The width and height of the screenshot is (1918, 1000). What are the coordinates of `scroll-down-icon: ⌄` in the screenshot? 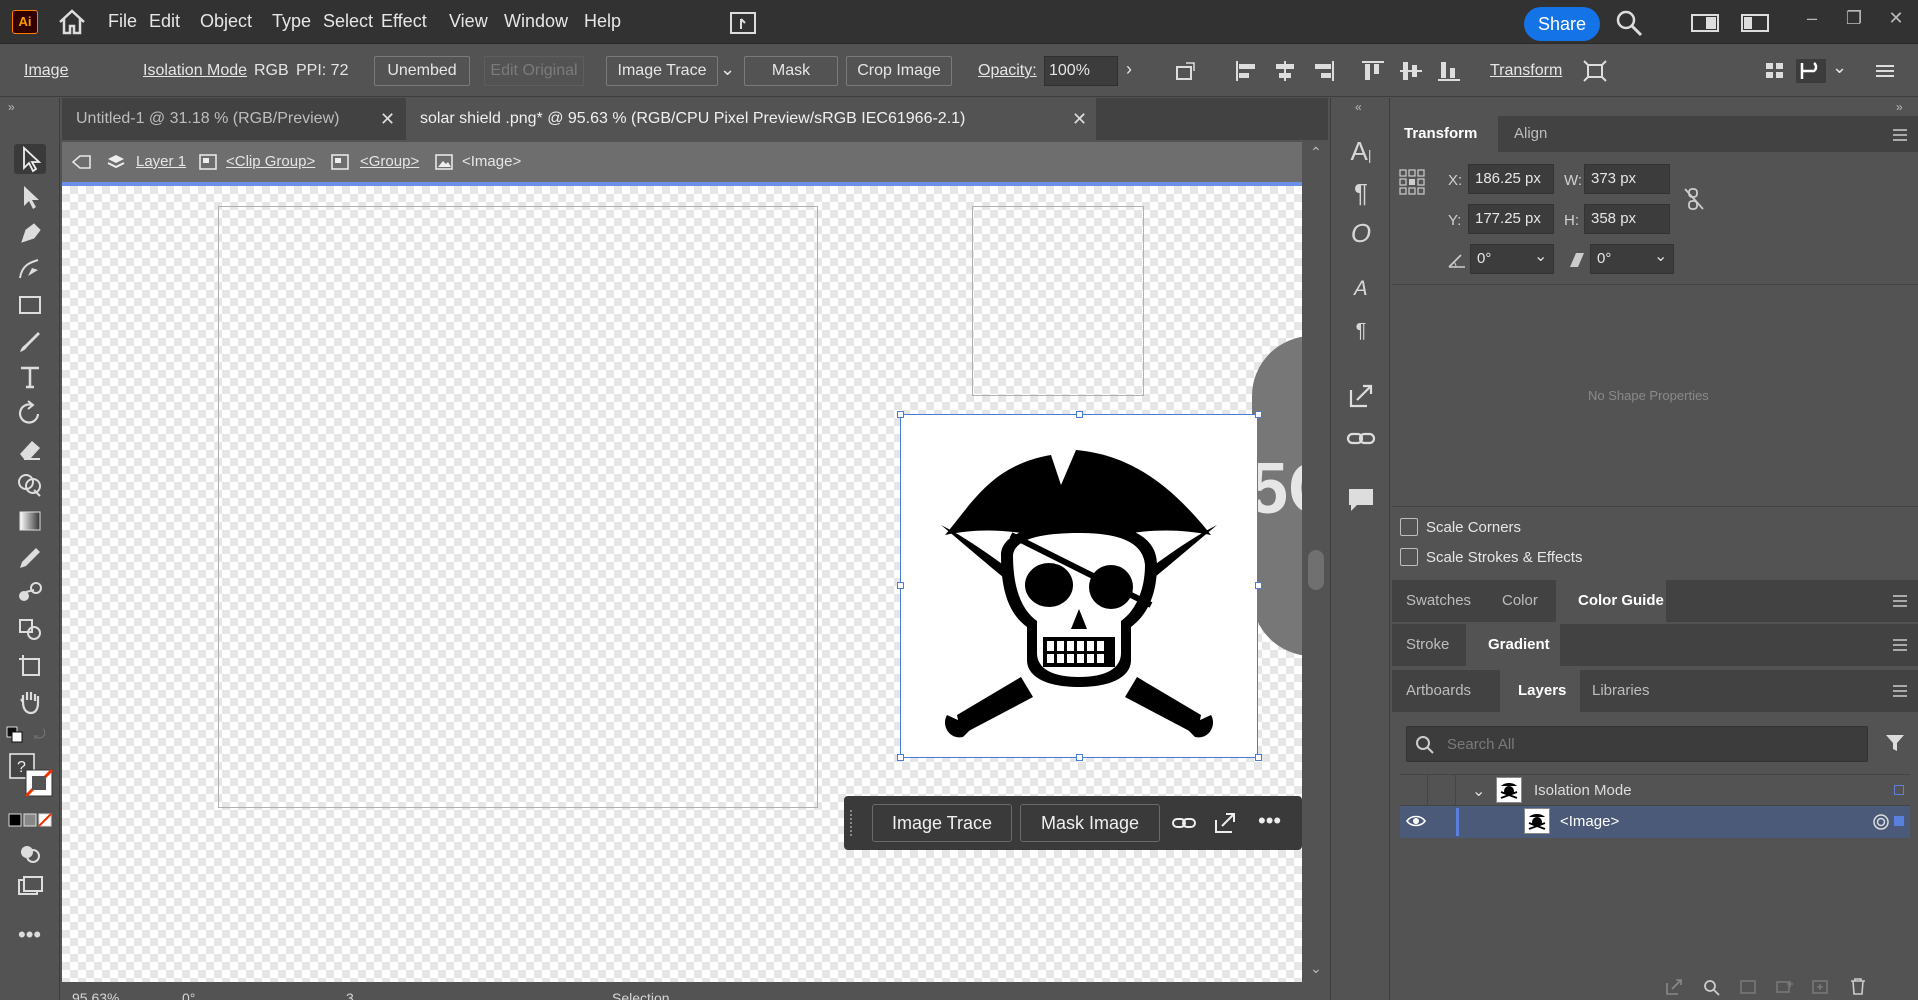 It's located at (1316, 968).